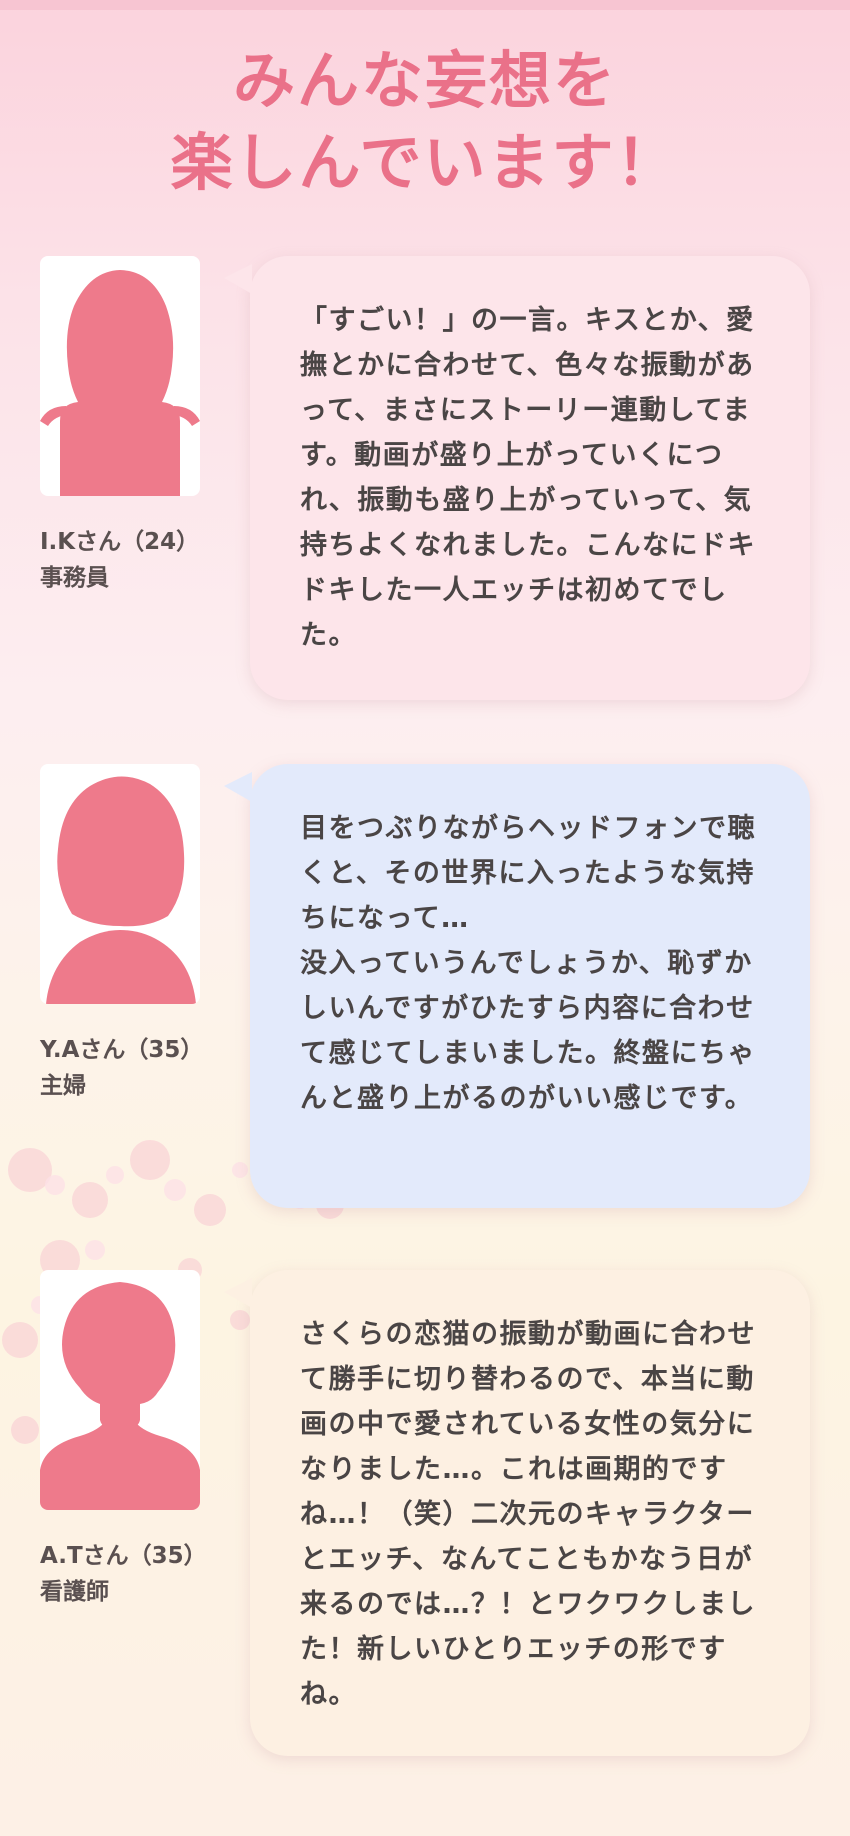 The width and height of the screenshot is (850, 1836). Describe the element at coordinates (125, 1574) in the screenshot. I see `reviewer-info: A.Tさん（35） 看護師` at that location.